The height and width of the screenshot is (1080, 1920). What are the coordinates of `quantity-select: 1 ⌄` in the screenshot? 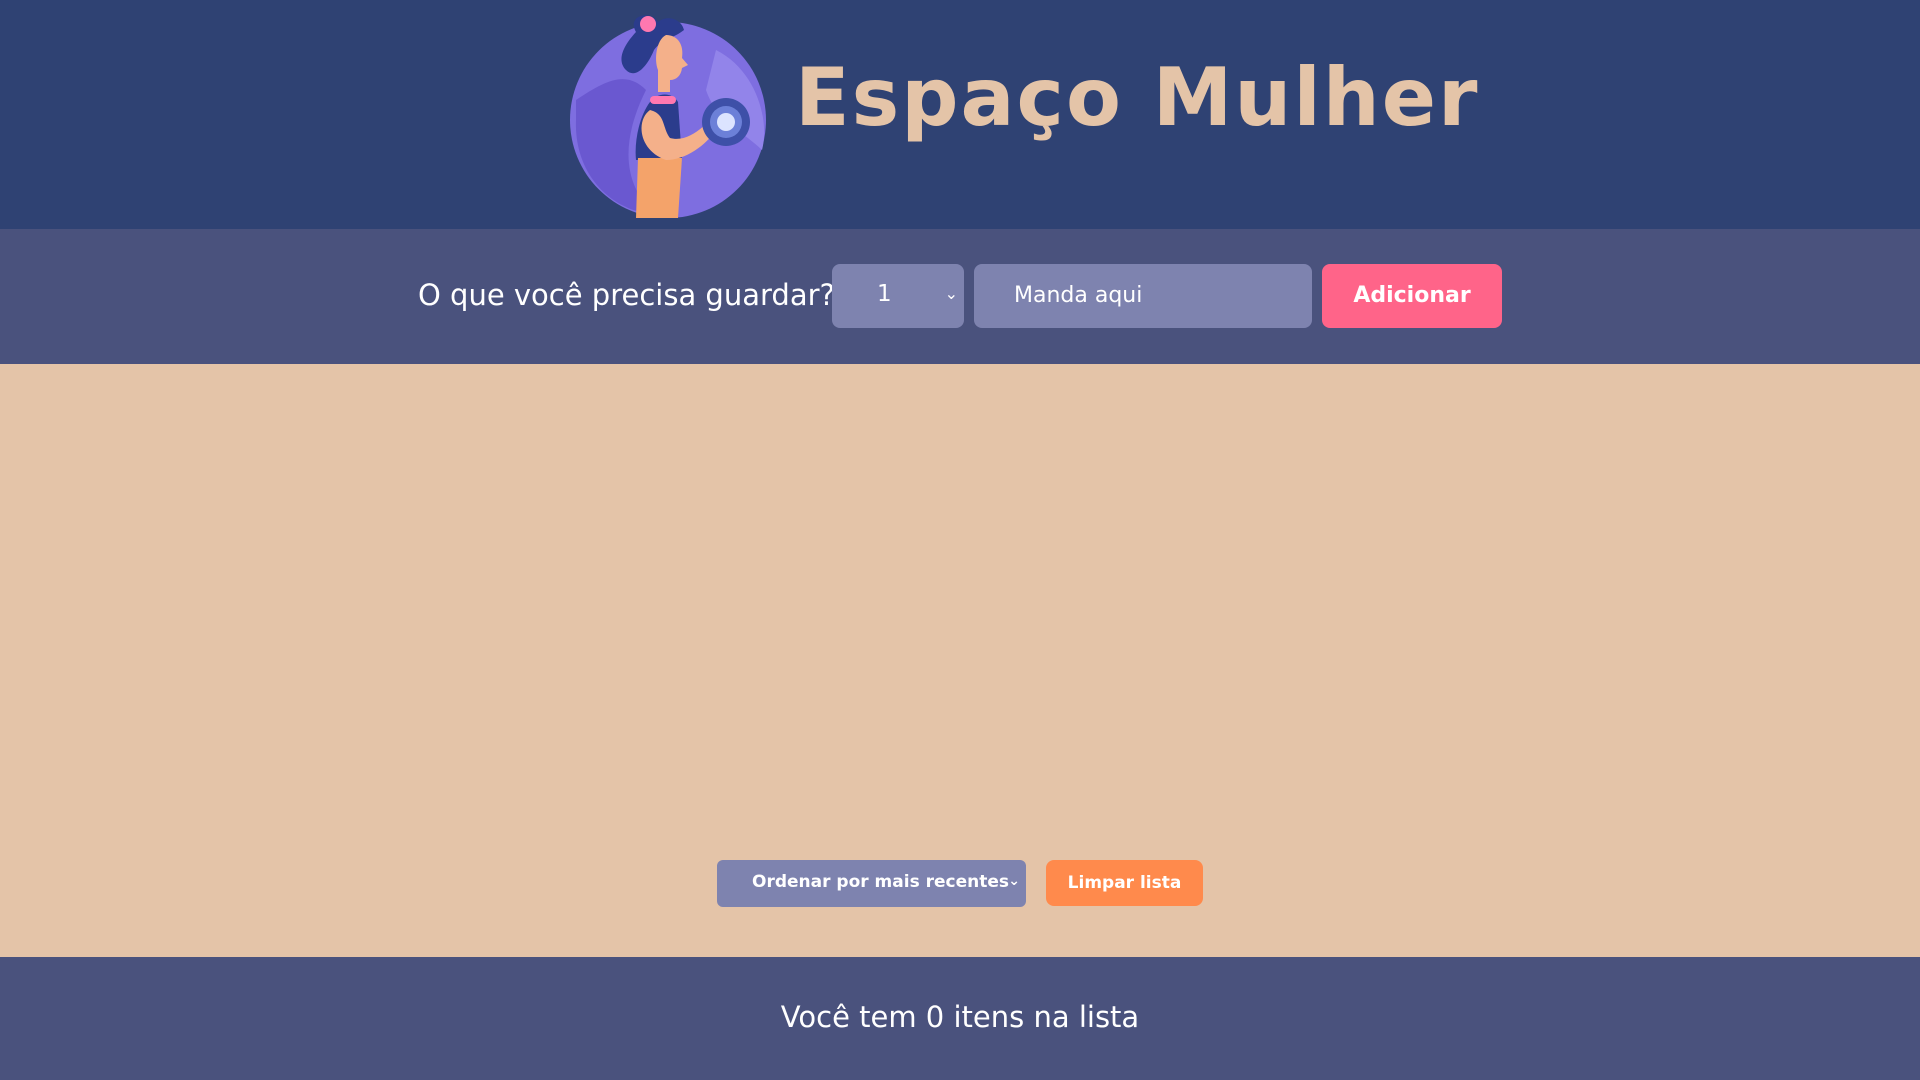 It's located at (898, 296).